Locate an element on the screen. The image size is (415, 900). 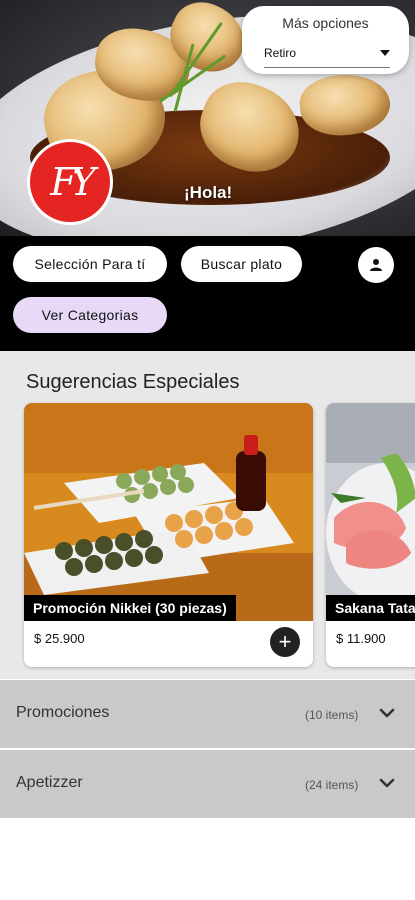
user-icon is located at coordinates (376, 265).